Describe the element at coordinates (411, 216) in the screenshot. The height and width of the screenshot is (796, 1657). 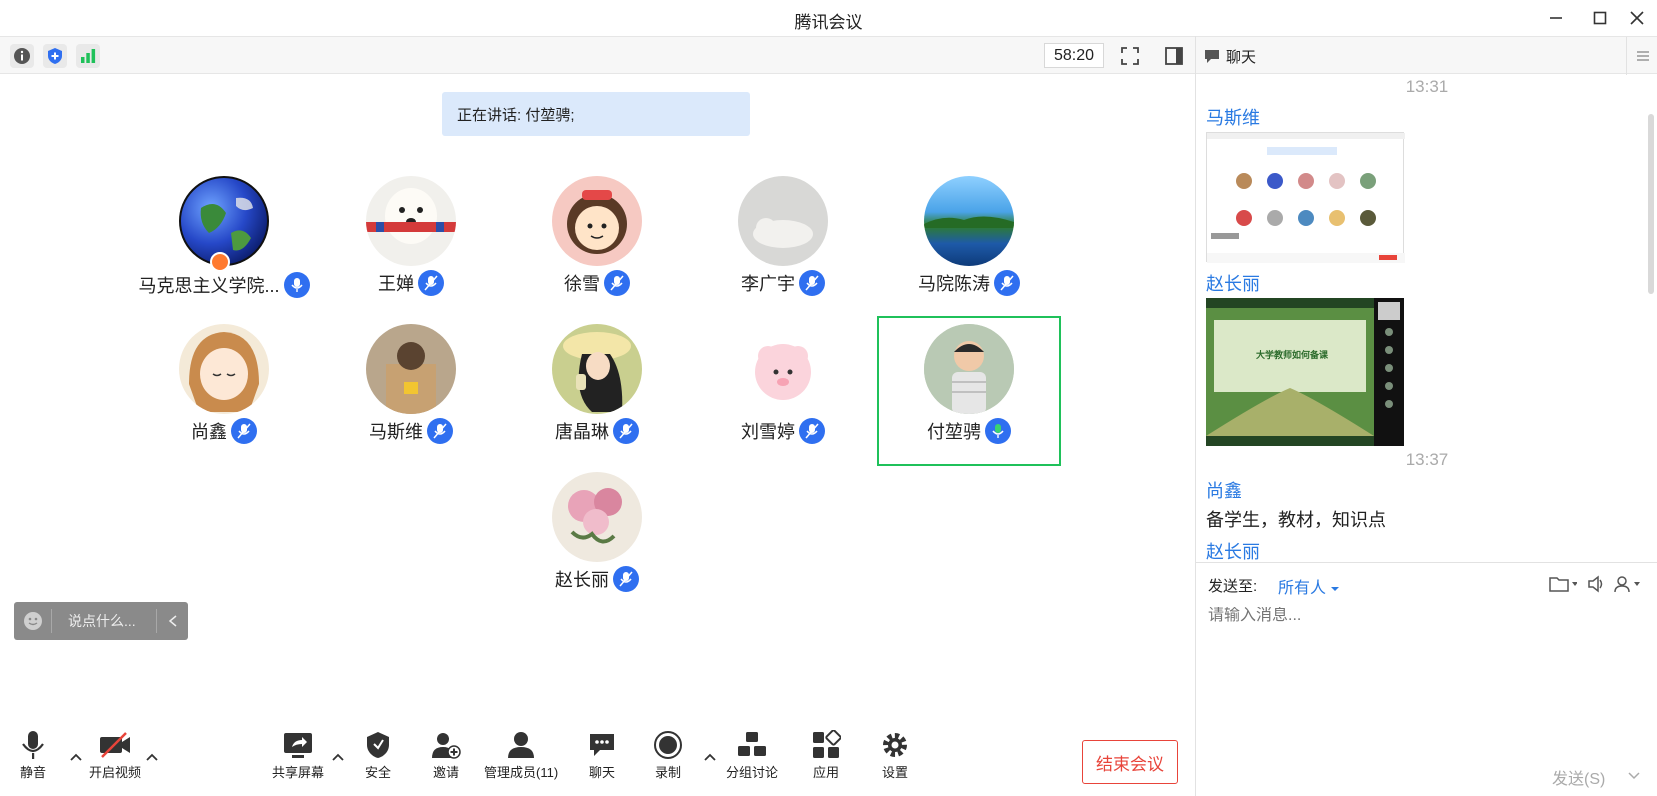
I see `dog-image` at that location.